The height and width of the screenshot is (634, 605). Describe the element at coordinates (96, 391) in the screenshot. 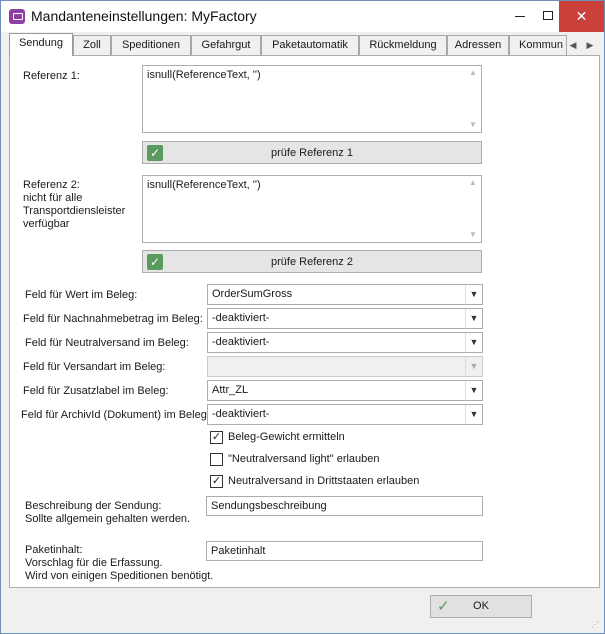

I see `field-label: Feld für Zusatzlabel im Beleg:` at that location.